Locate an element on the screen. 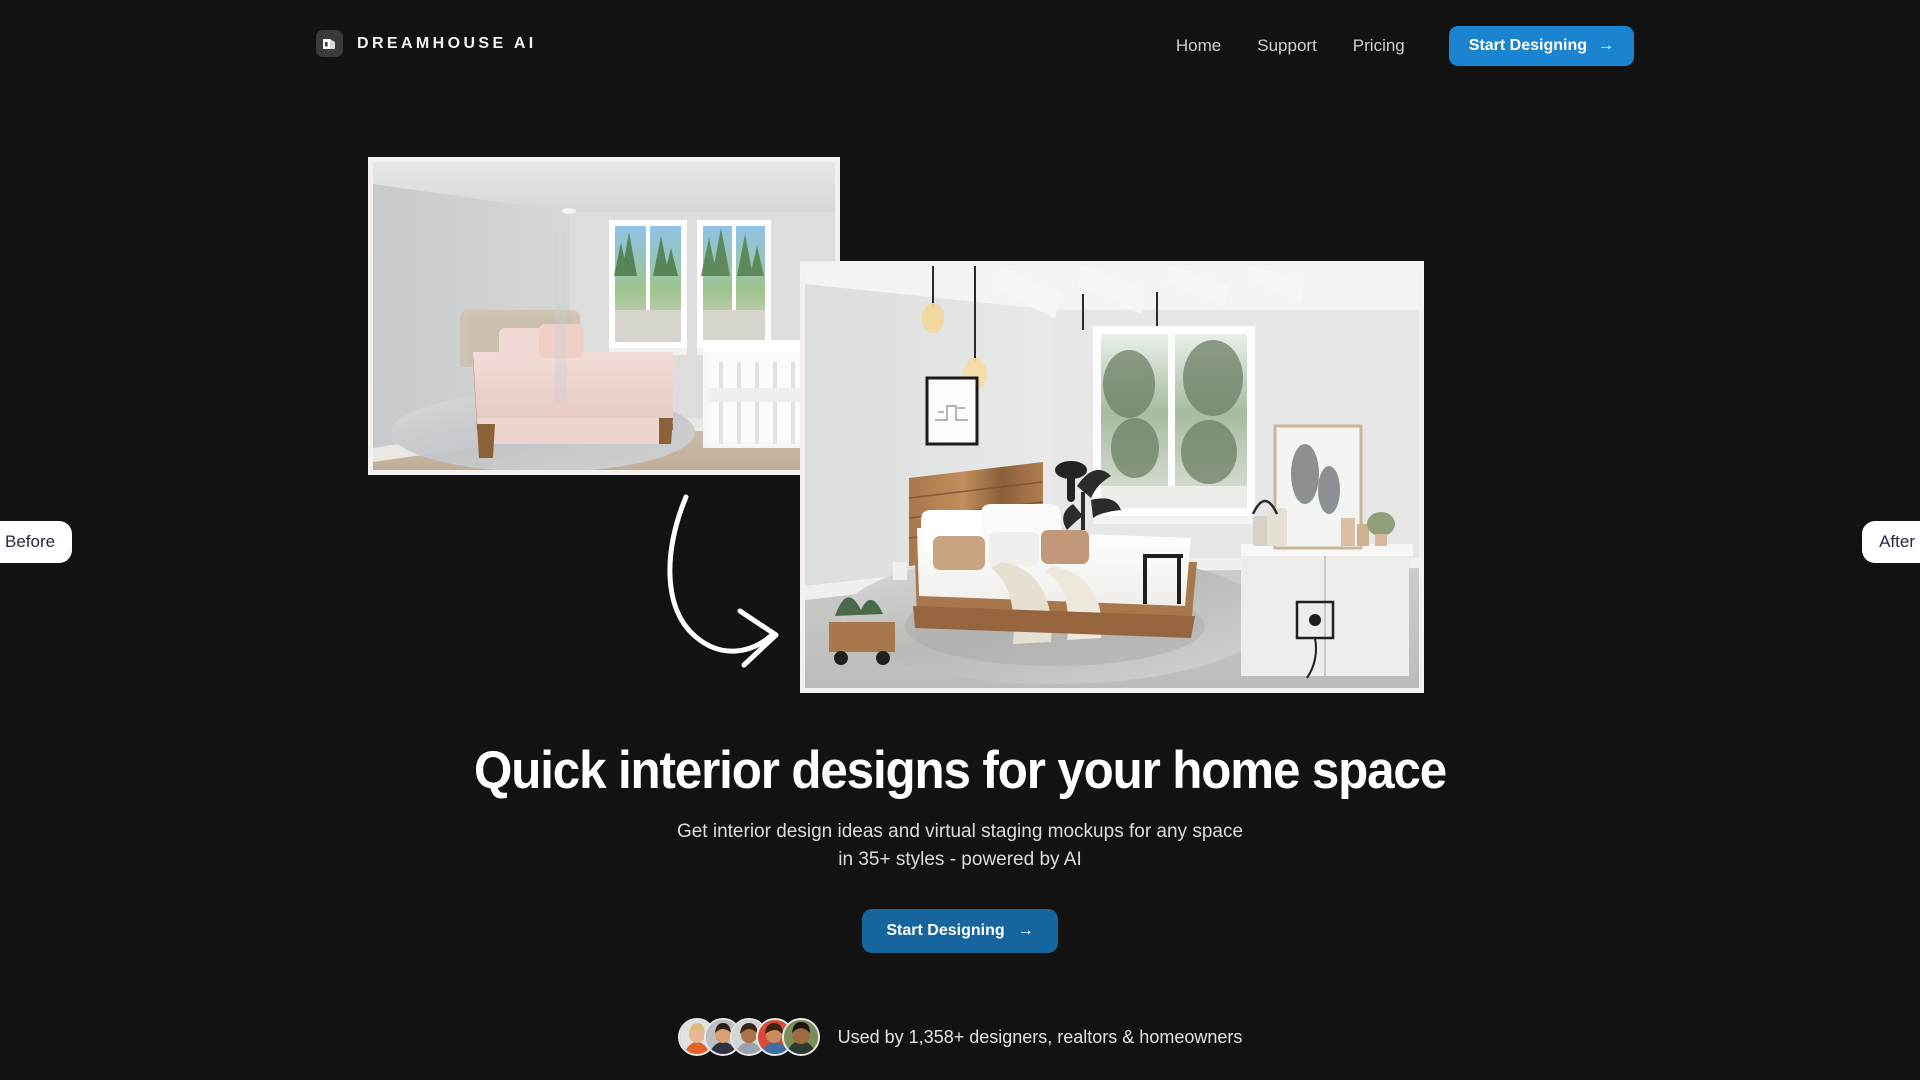  avatar-group is located at coordinates (748, 1037).